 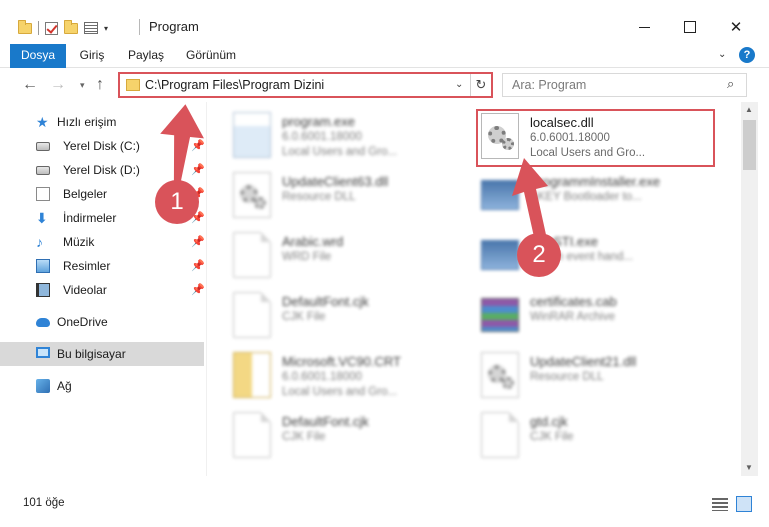 I want to click on properties-icon, so click(x=91, y=28).